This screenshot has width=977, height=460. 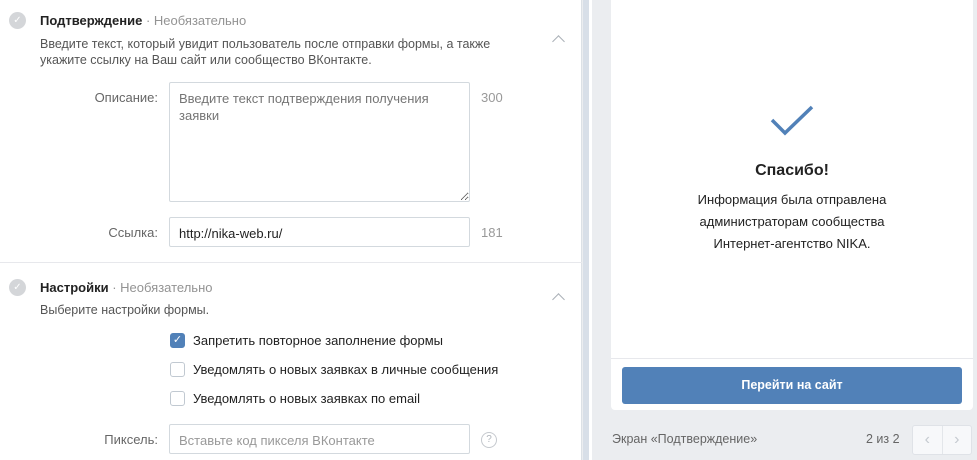 What do you see at coordinates (590, 230) in the screenshot?
I see `panel-gap` at bounding box center [590, 230].